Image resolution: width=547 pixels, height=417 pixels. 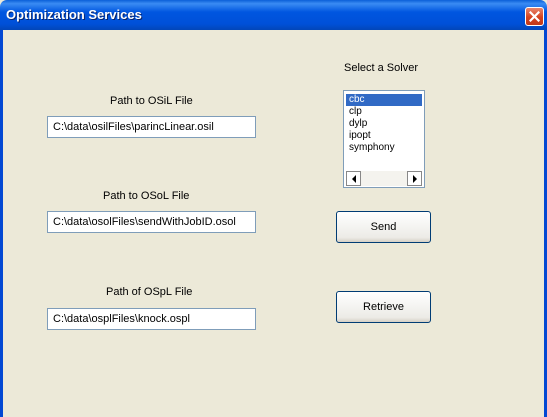 I want to click on horizontal-scrollbar, so click(x=384, y=178).